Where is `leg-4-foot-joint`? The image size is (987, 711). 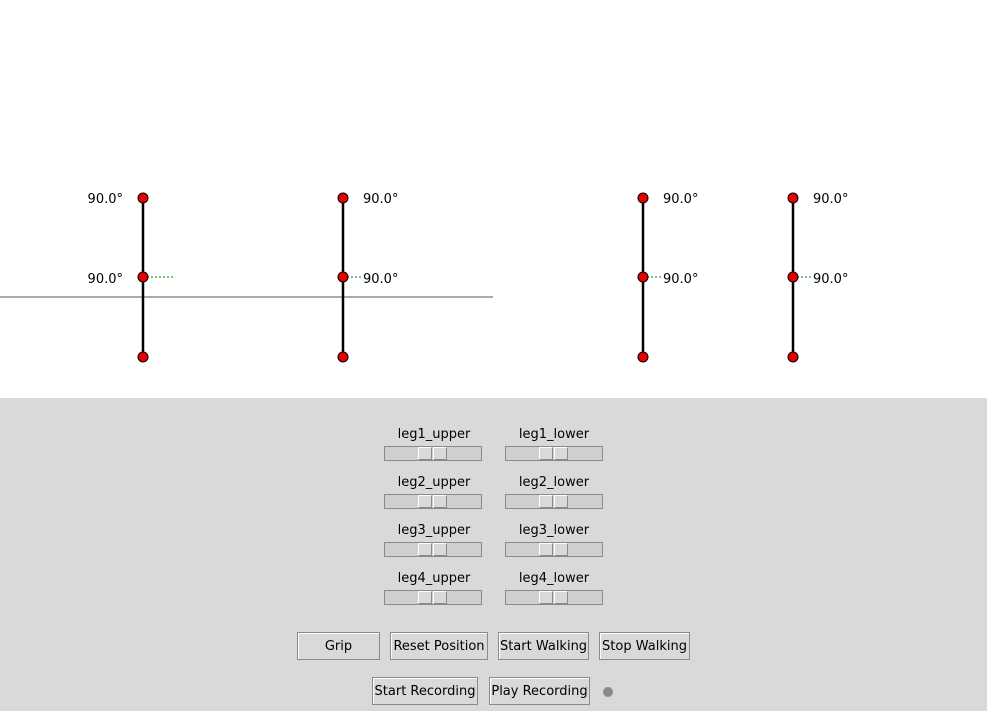 leg-4-foot-joint is located at coordinates (793, 357).